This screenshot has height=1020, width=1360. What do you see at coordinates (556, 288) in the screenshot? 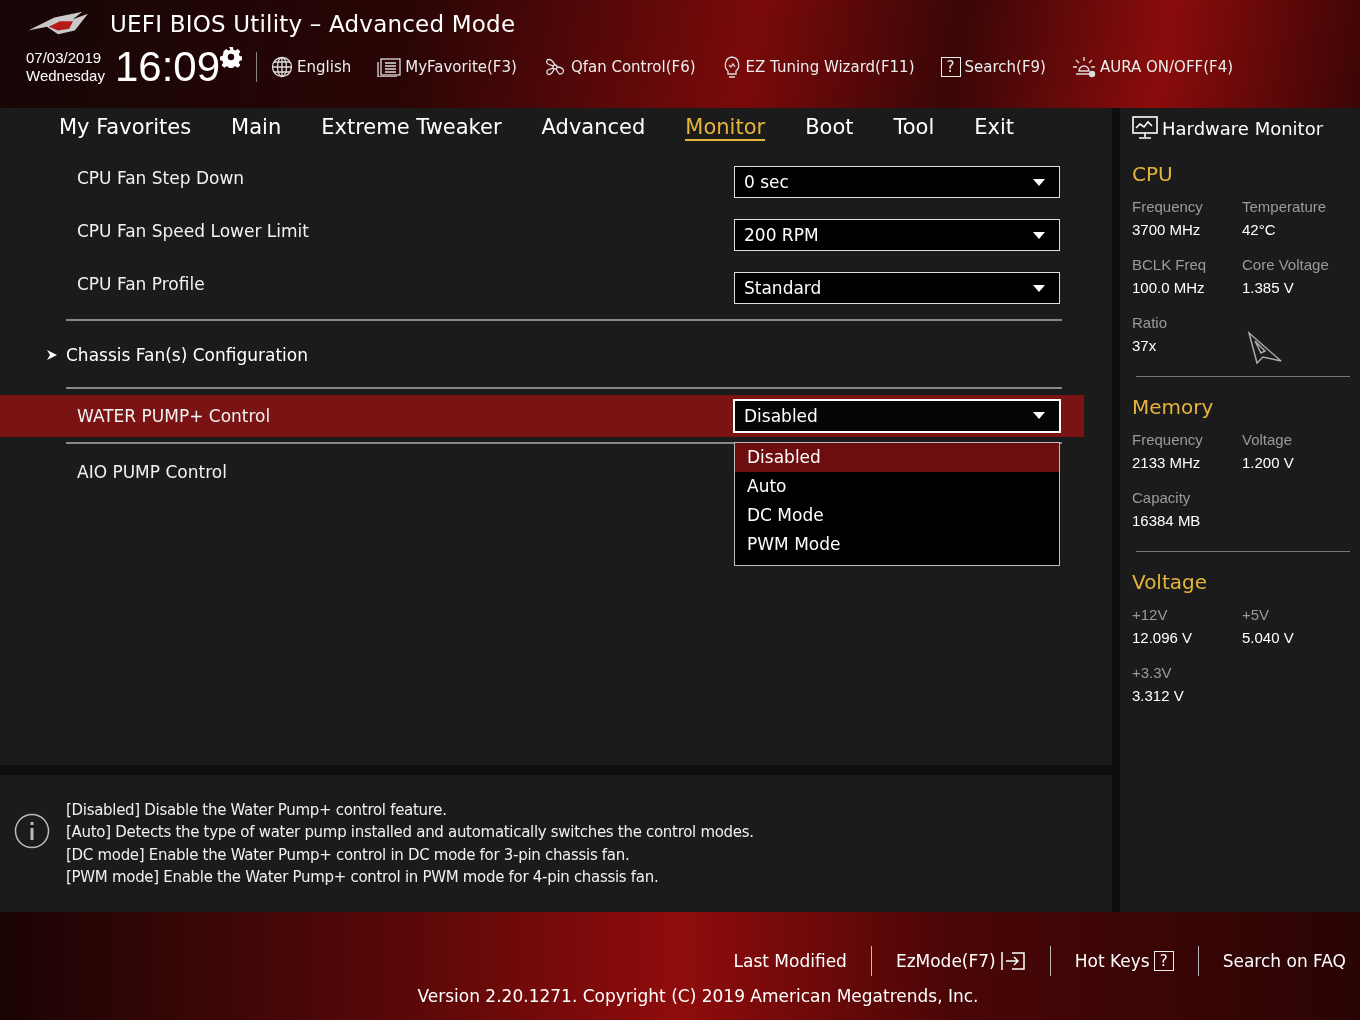
I see `setting-row: CPU Fan Profile Standard` at bounding box center [556, 288].